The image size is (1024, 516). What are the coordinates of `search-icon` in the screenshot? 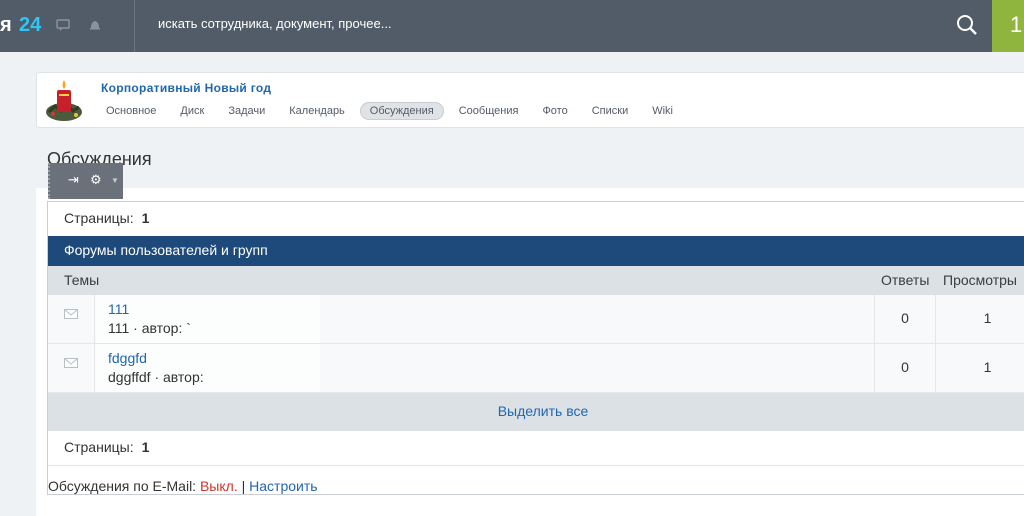 It's located at (967, 25).